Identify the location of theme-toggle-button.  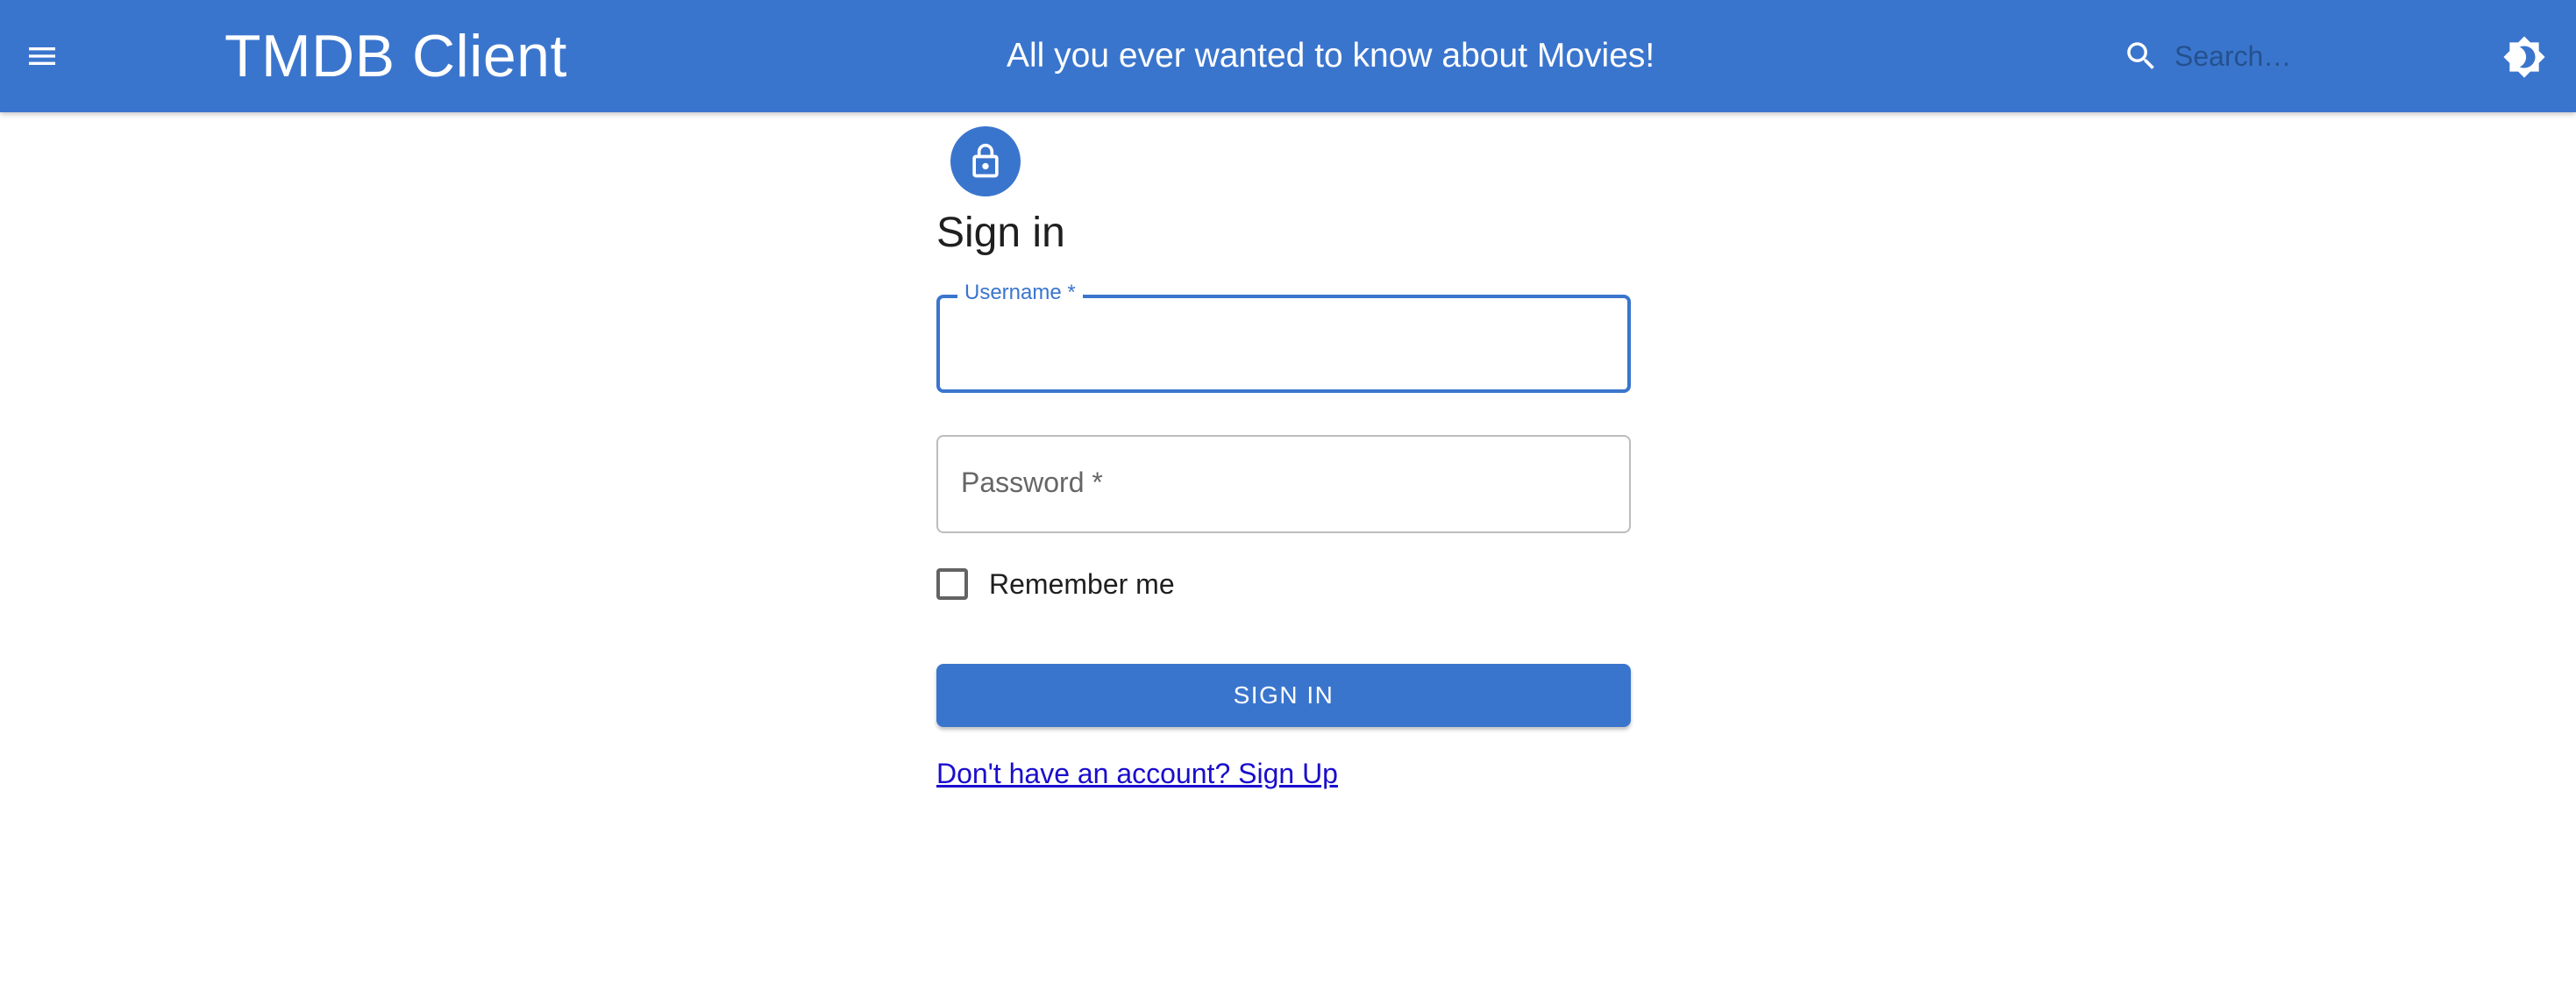
(2524, 57).